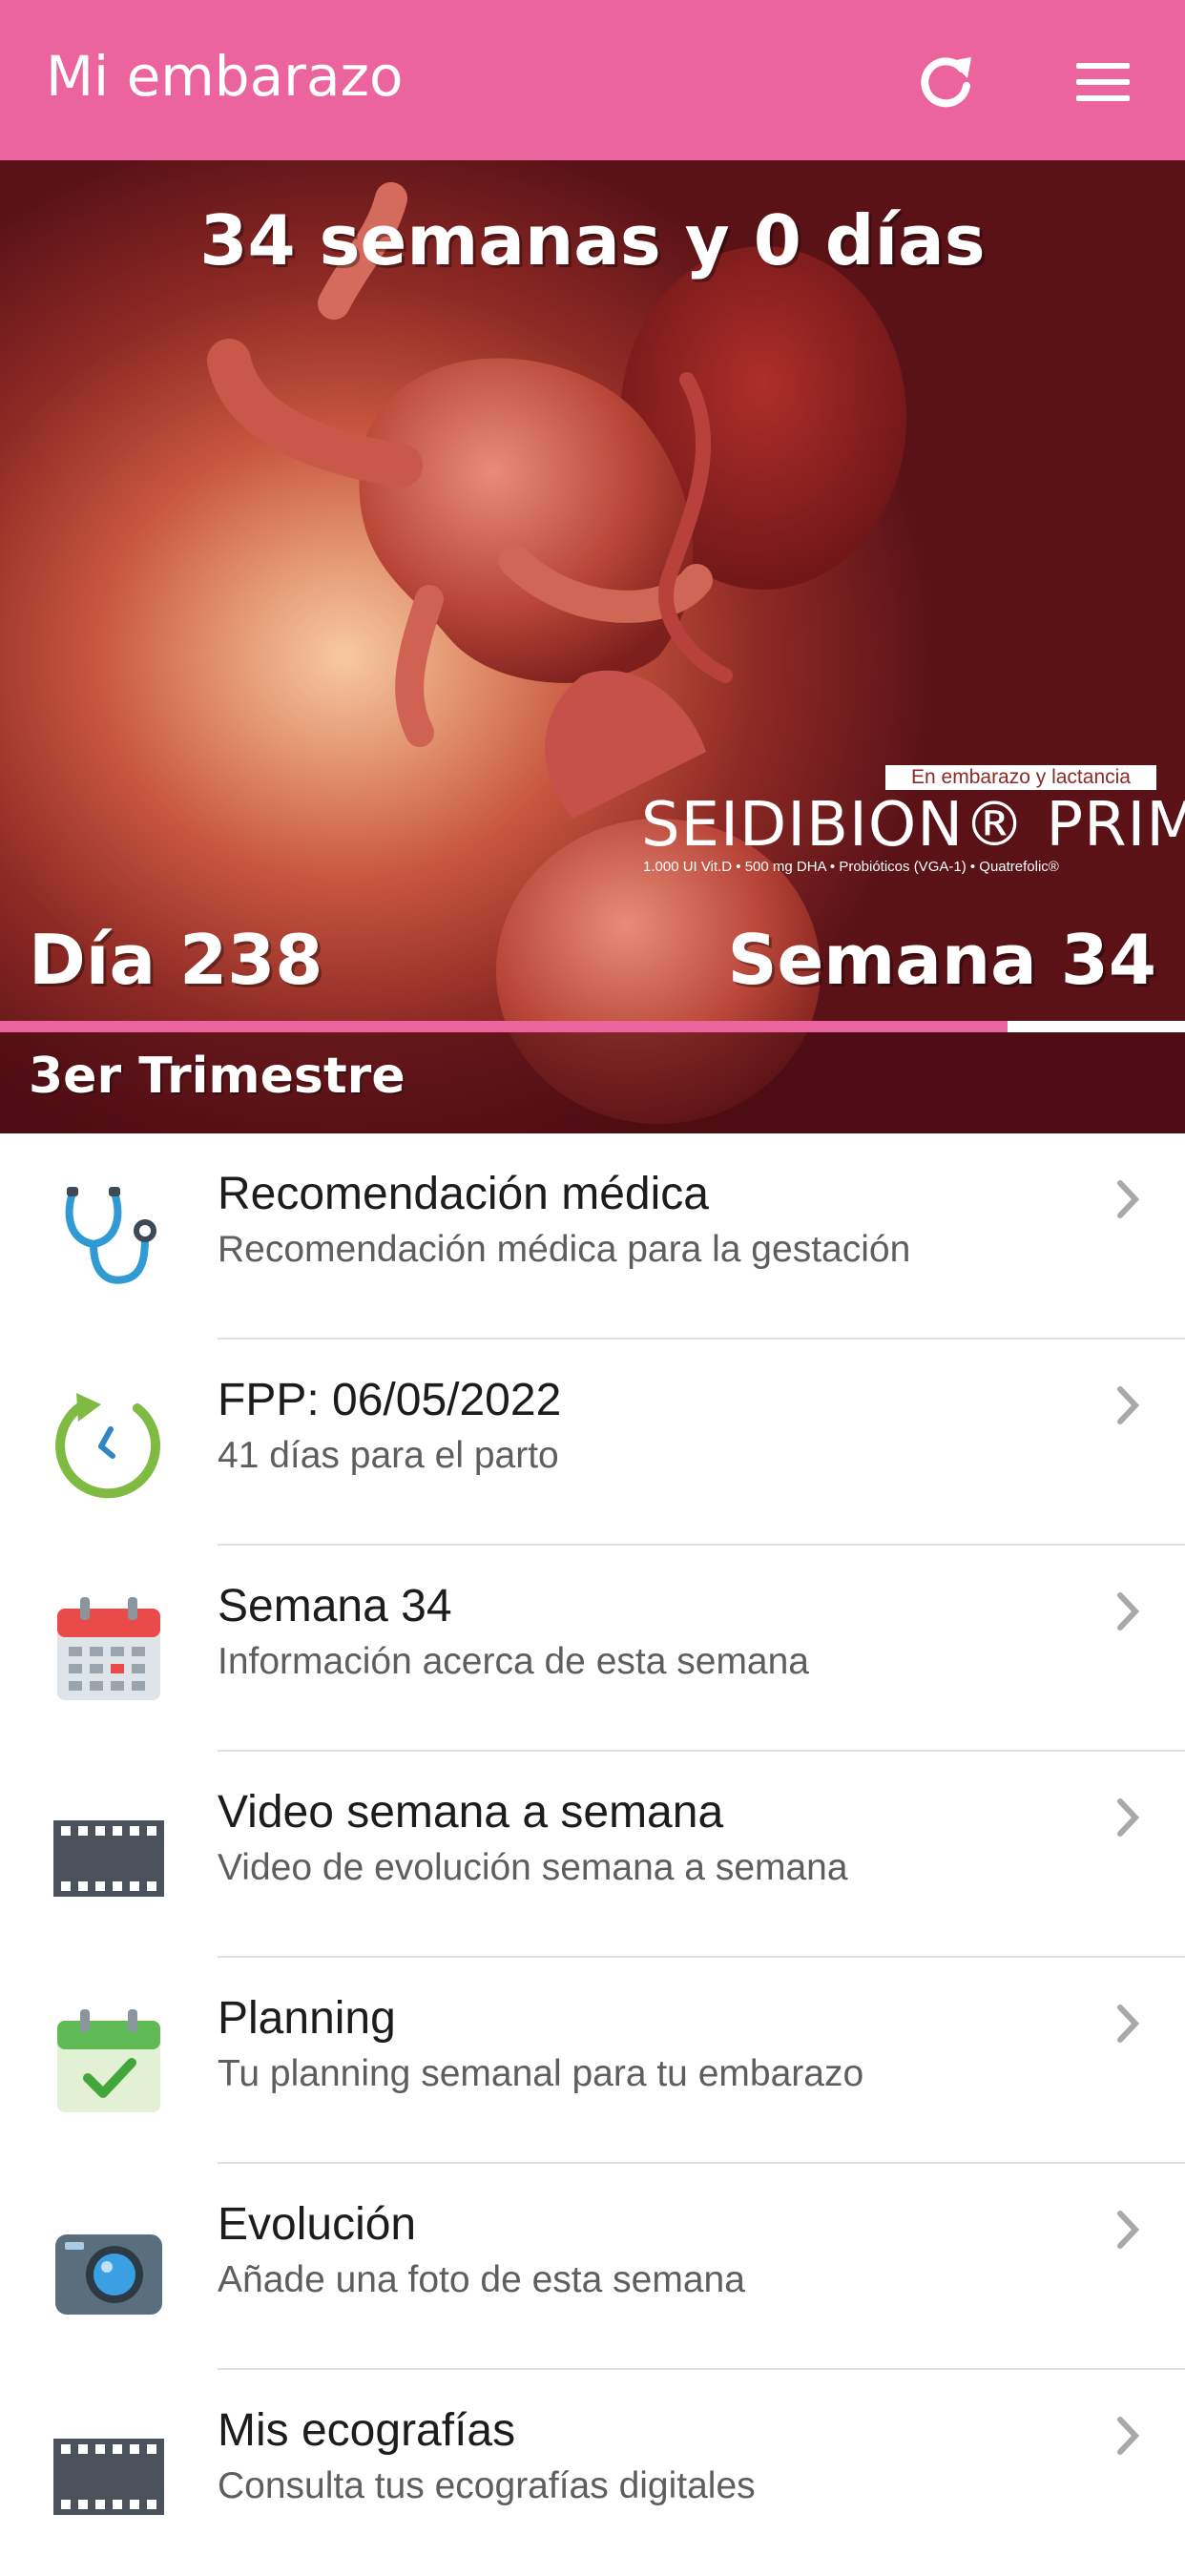 This screenshot has height=2576, width=1185. I want to click on list-item-title: FPP: 06/05/2022, so click(390, 1400).